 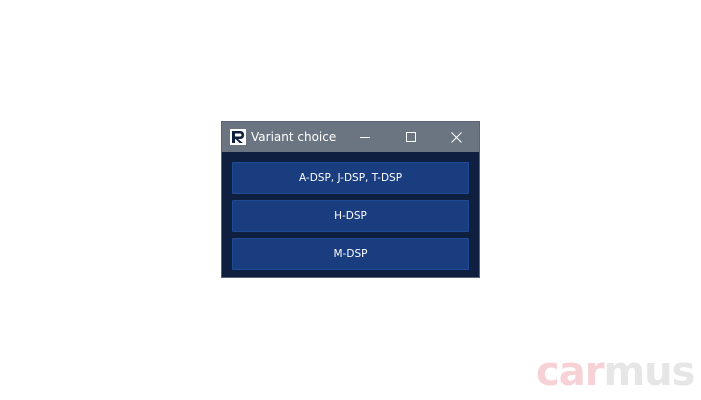 What do you see at coordinates (238, 137) in the screenshot?
I see `app-logo-icon` at bounding box center [238, 137].